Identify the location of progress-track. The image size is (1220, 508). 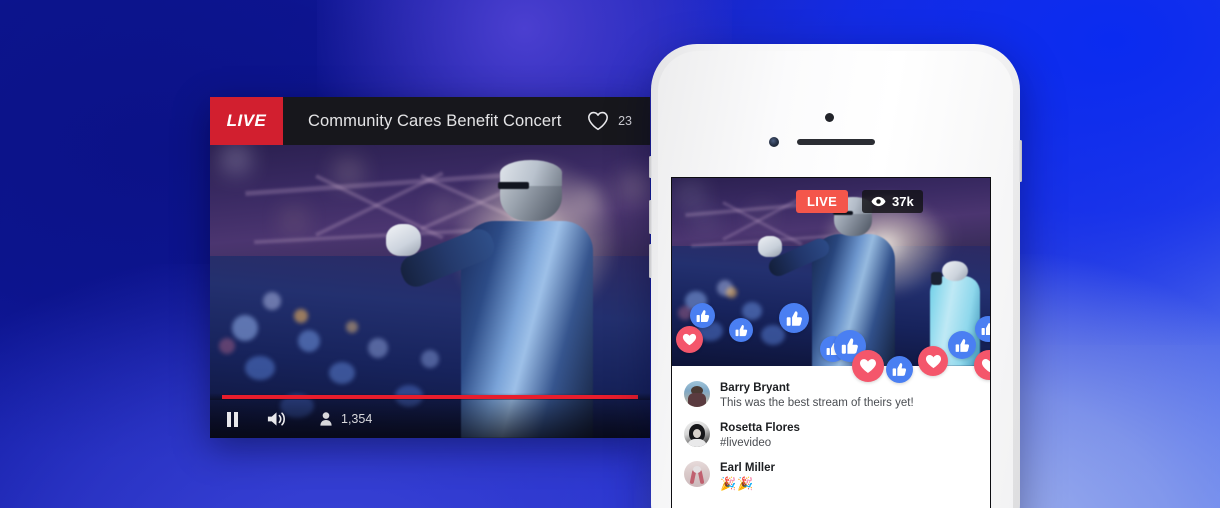
(430, 396).